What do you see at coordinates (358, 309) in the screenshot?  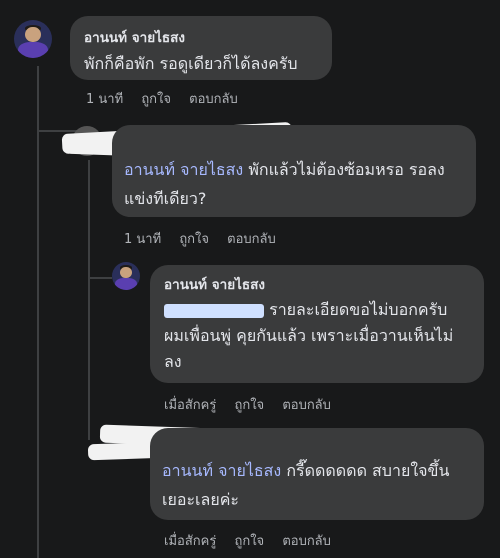 I see `comment-text: รายละเอียดขอไม่บอกครับ` at bounding box center [358, 309].